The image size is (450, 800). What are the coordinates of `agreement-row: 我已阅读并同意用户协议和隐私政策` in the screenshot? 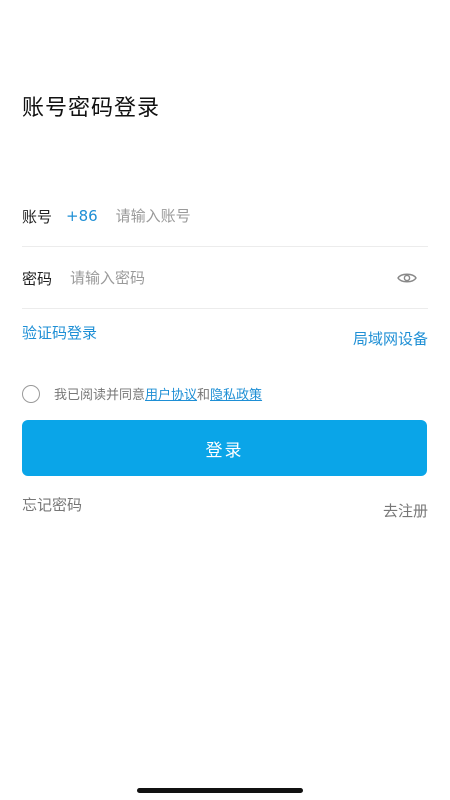 It's located at (142, 393).